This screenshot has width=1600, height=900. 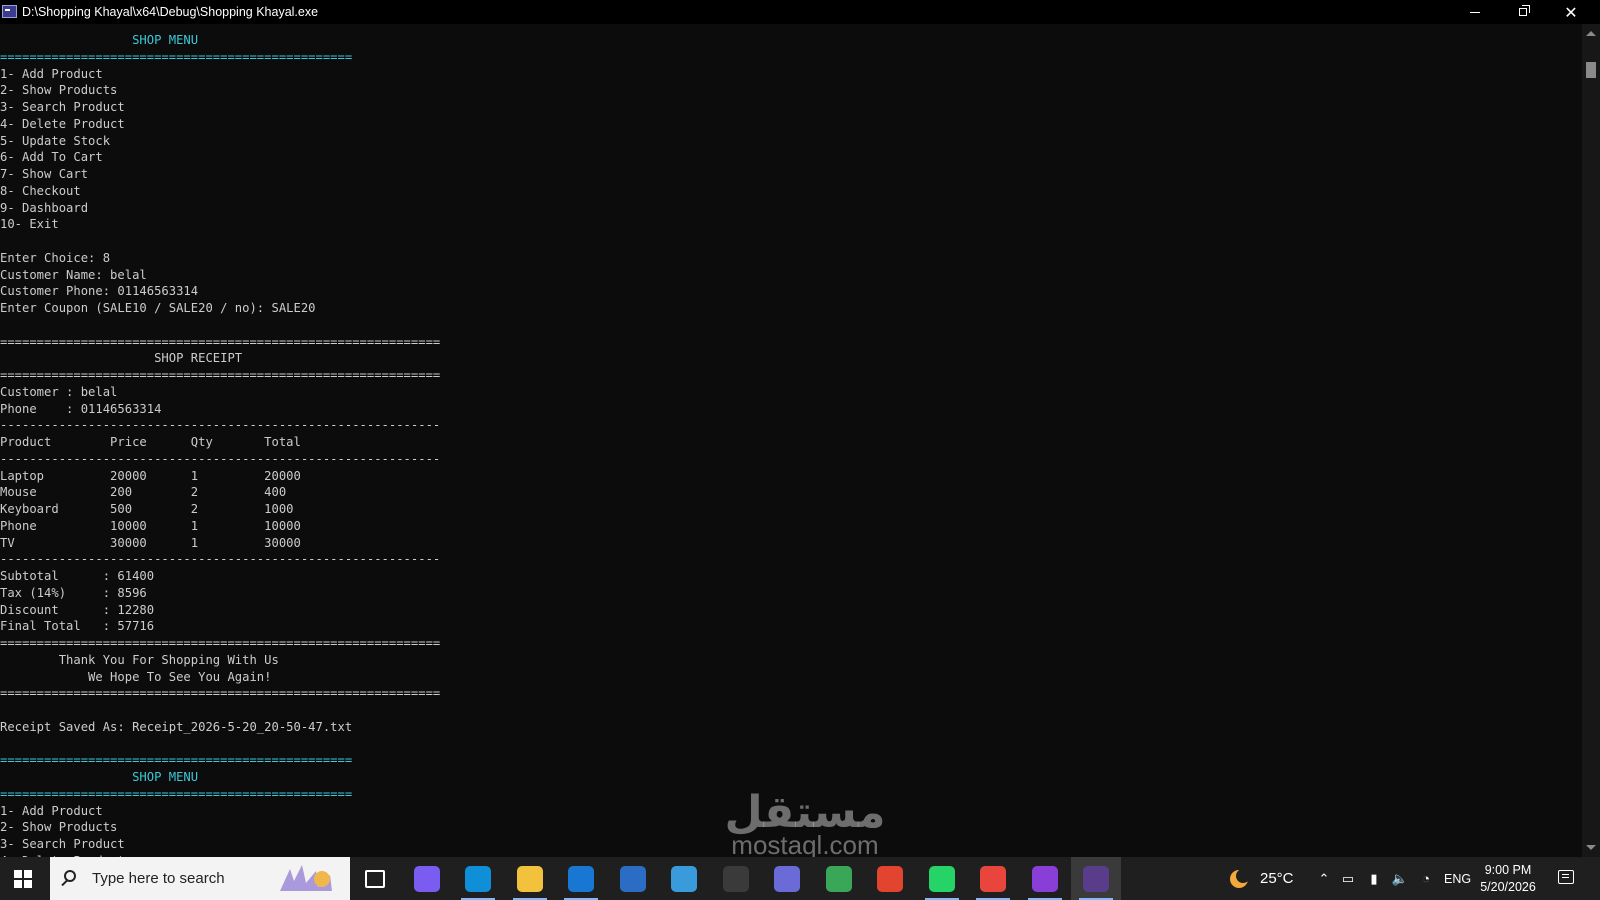 What do you see at coordinates (1566, 877) in the screenshot?
I see `notifications-icon` at bounding box center [1566, 877].